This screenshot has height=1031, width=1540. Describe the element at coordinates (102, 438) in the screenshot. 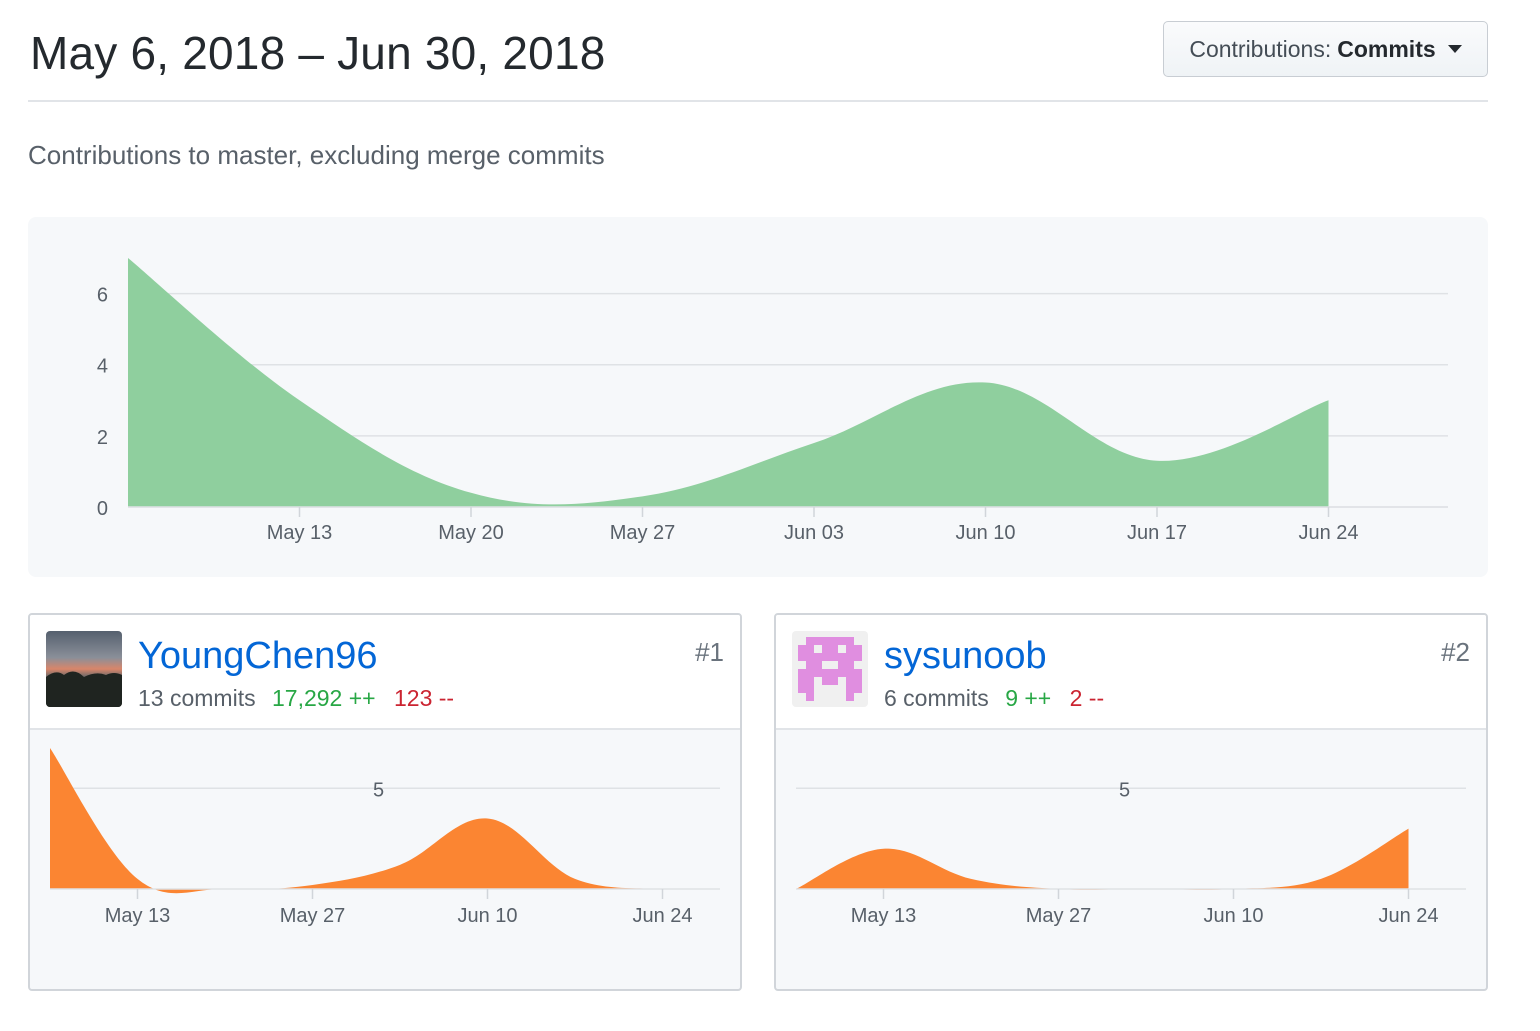

I see `y-tick-label: 2` at that location.